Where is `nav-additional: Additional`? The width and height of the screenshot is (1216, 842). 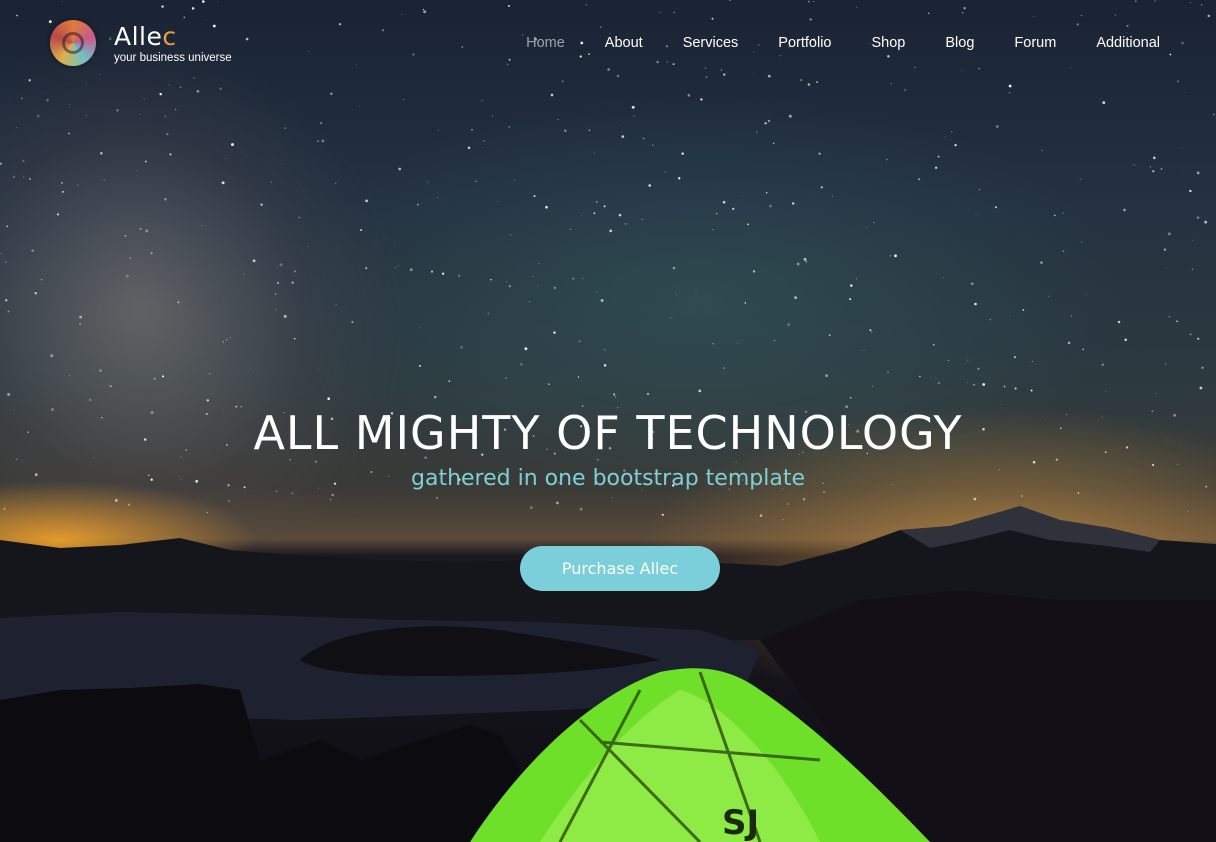 nav-additional: Additional is located at coordinates (1128, 43).